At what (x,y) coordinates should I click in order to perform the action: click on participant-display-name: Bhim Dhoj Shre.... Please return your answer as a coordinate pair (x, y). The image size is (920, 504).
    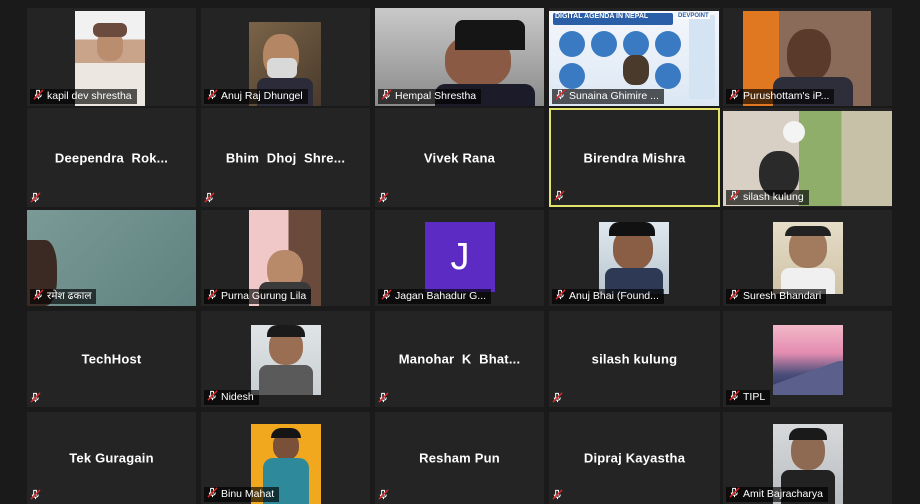
    Looking at the image, I should click on (285, 157).